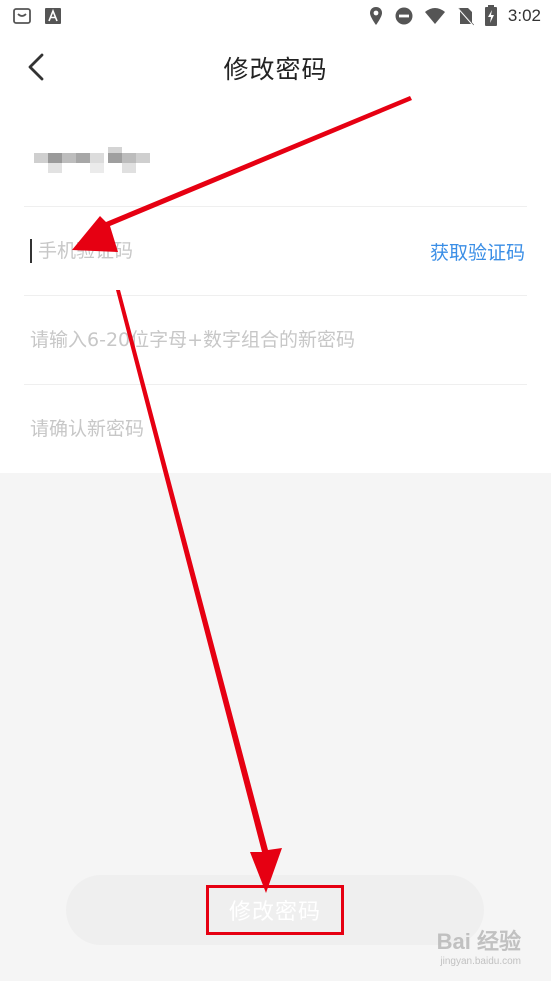 This screenshot has width=551, height=981. I want to click on do-not-disturb-icon, so click(404, 16).